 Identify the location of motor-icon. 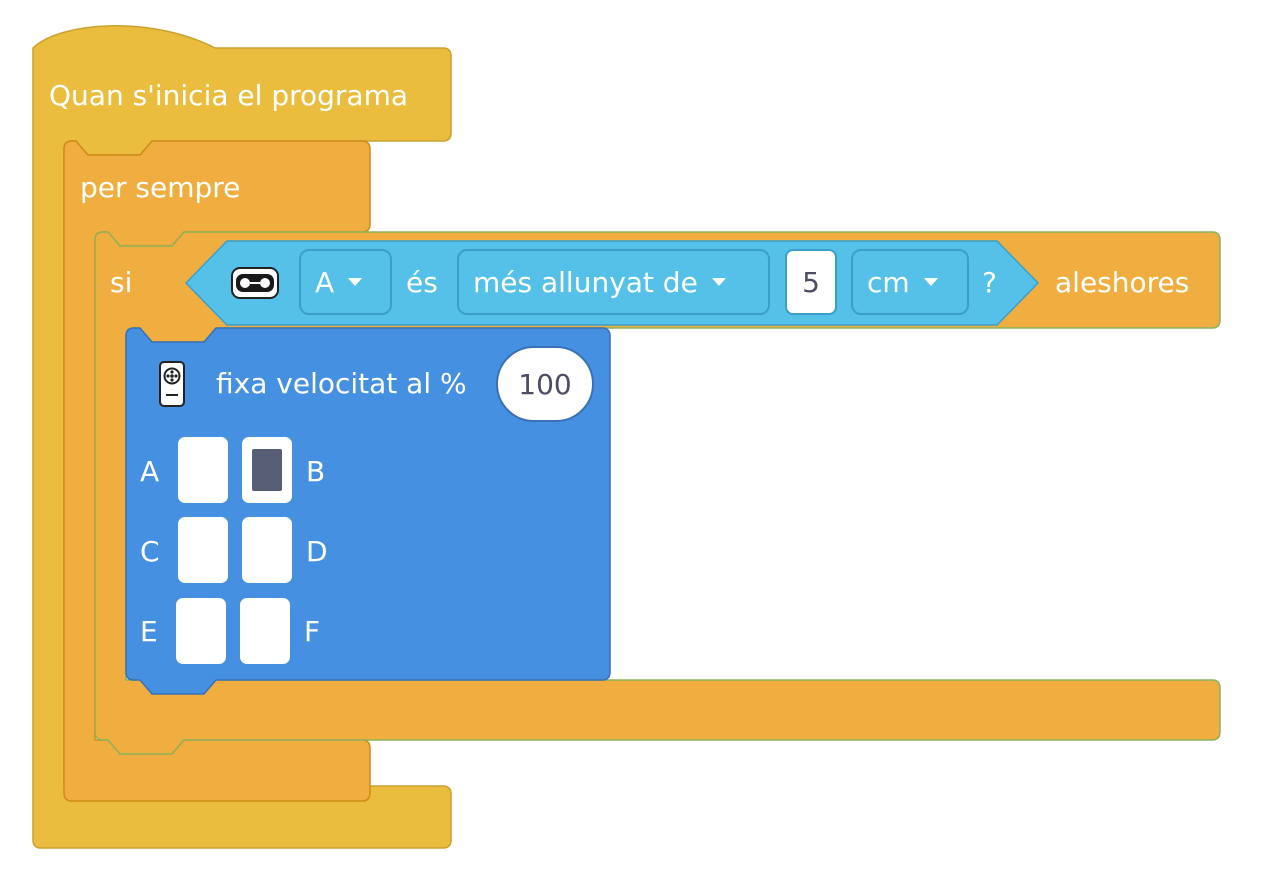
(172, 384).